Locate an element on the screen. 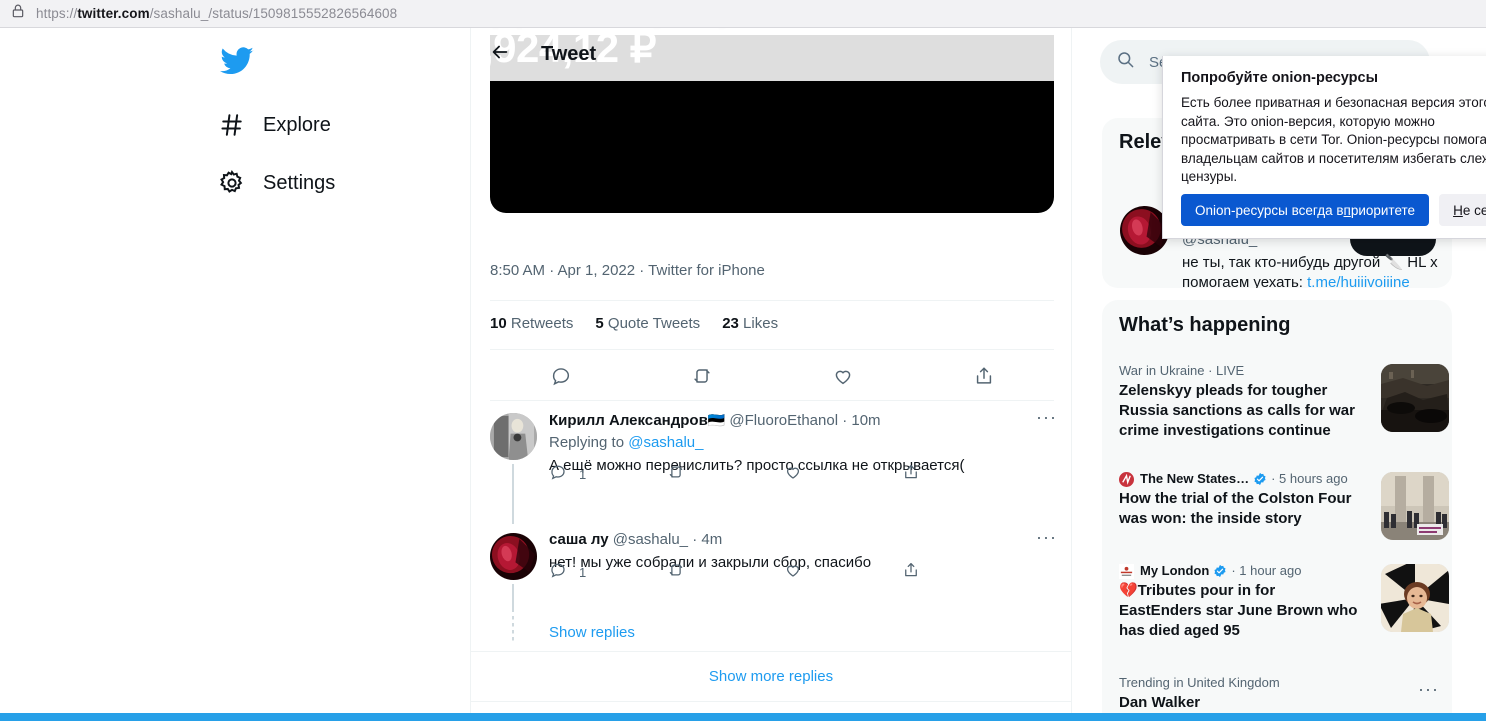  stat-likes: 23 Likes is located at coordinates (750, 323).